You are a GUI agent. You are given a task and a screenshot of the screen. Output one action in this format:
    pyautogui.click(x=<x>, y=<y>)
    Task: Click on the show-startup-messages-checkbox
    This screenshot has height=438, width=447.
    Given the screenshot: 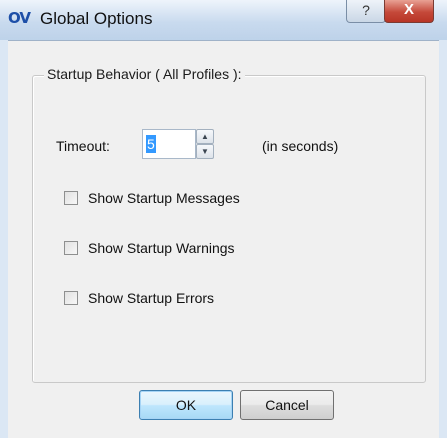 What is the action you would take?
    pyautogui.click(x=71, y=198)
    